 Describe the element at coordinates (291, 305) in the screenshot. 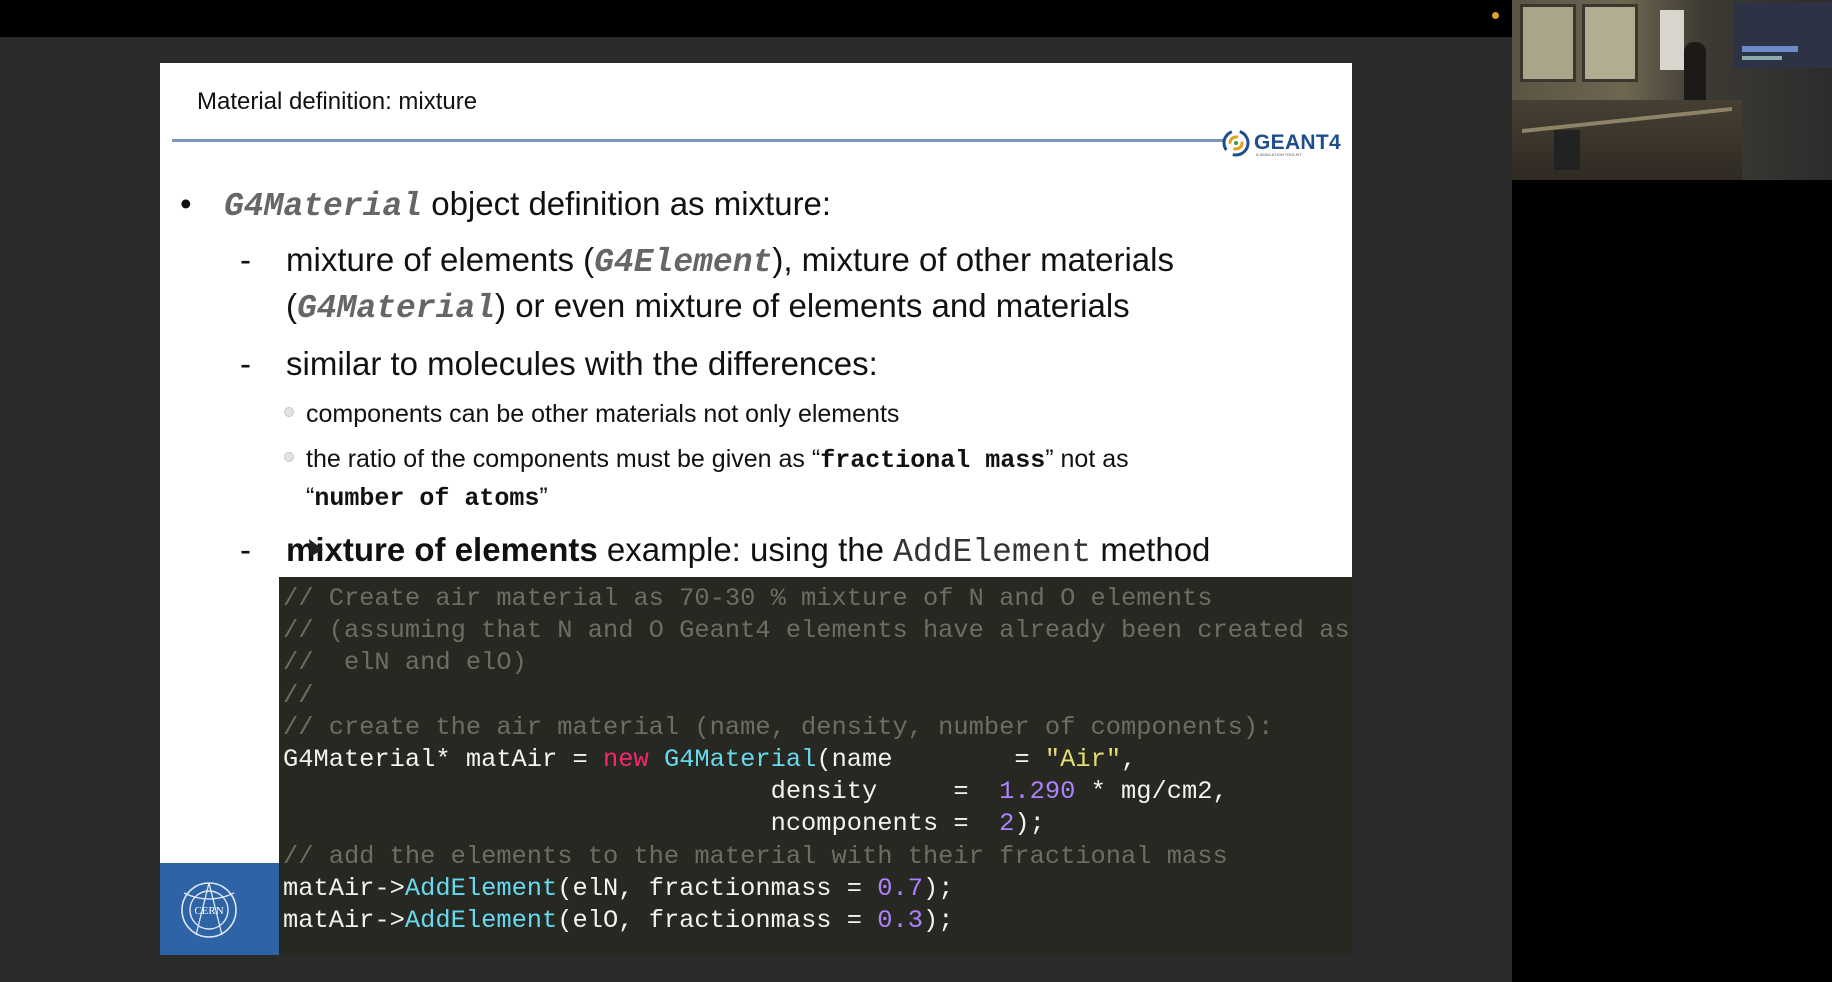

I see `subbullet-text: (` at that location.